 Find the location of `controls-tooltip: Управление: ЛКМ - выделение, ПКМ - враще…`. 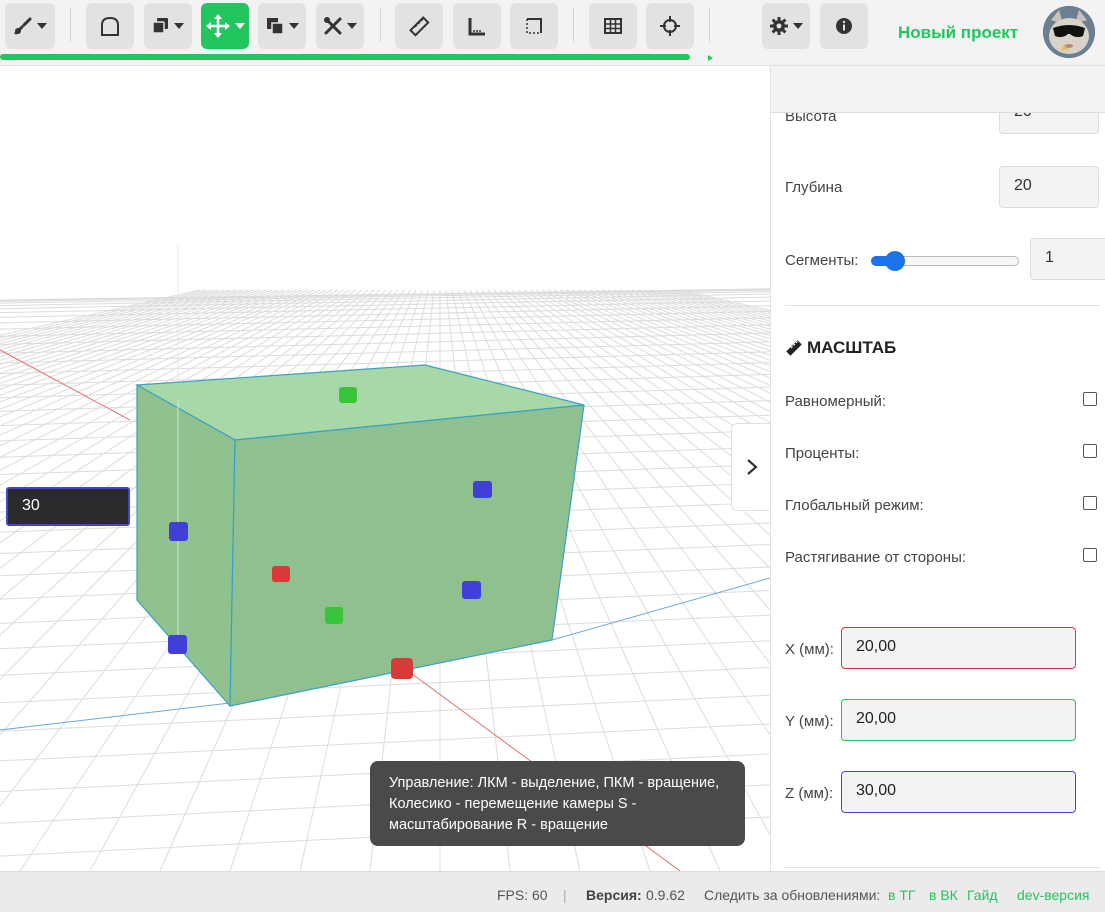

controls-tooltip: Управление: ЛКМ - выделение, ПКМ - враще… is located at coordinates (557, 803).